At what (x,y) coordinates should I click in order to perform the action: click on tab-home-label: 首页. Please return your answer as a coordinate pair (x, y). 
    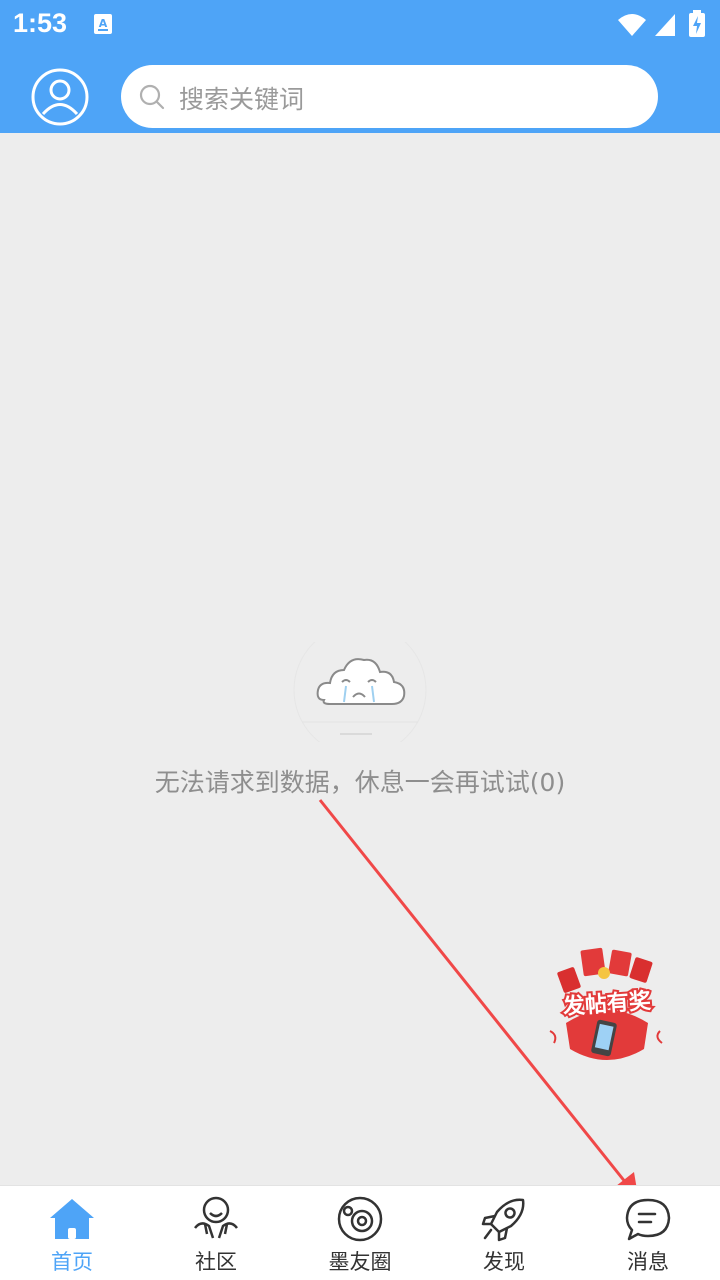
    Looking at the image, I should click on (72, 1262).